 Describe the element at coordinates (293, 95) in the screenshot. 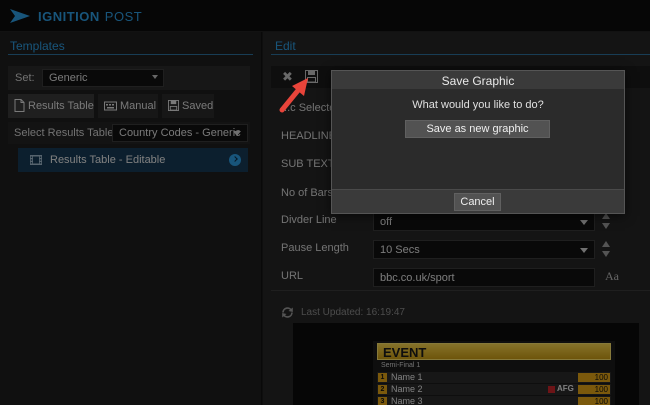

I see `annotation-arrow-icon` at that location.